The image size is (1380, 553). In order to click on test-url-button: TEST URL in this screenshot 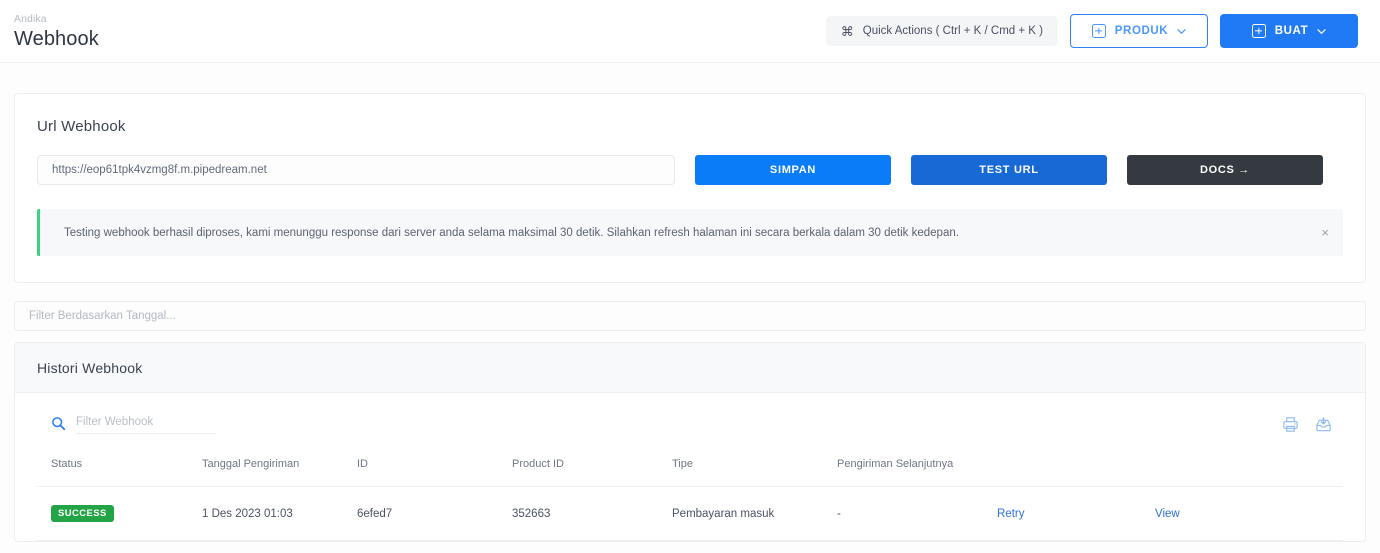, I will do `click(1009, 170)`.